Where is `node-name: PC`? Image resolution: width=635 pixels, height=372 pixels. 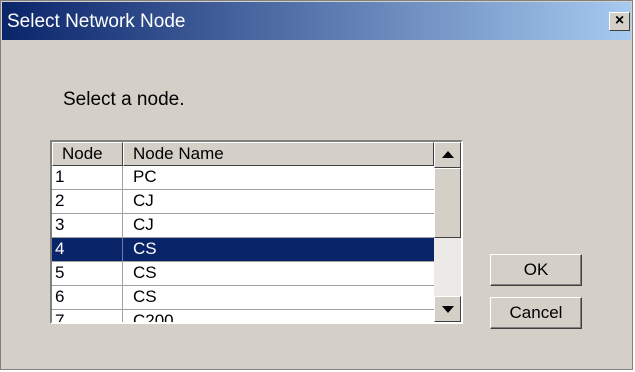
node-name: PC is located at coordinates (145, 176).